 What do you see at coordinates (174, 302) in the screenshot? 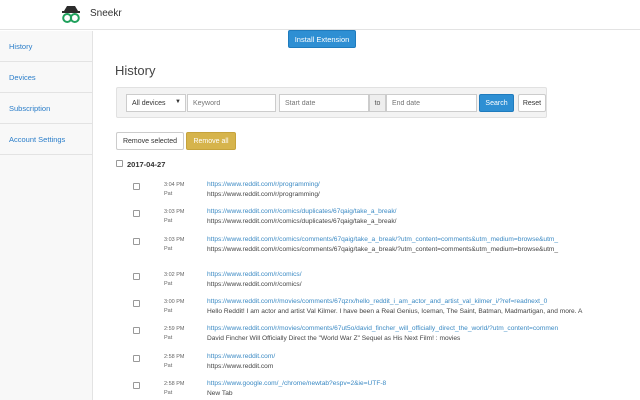
I see `entry-time: 3:00 PM` at bounding box center [174, 302].